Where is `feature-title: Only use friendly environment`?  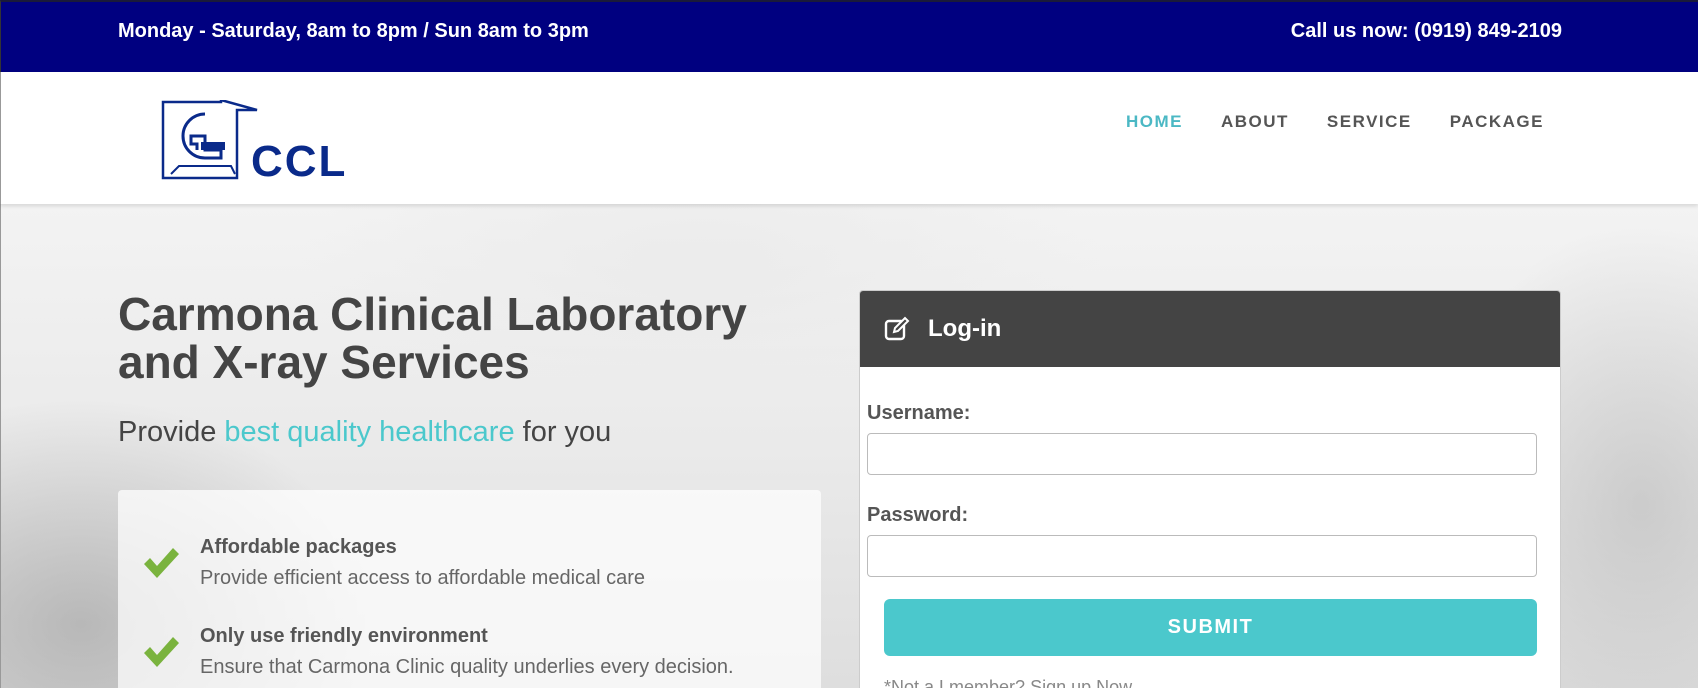
feature-title: Only use friendly environment is located at coordinates (344, 636).